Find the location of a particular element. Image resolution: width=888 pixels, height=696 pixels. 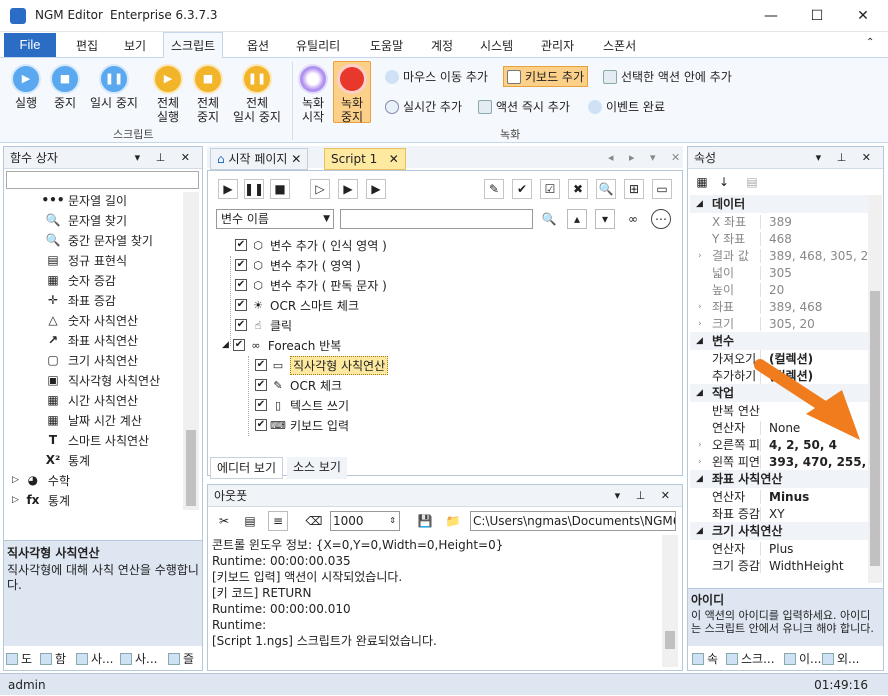

eraser-icon: ⌫ is located at coordinates (314, 521).